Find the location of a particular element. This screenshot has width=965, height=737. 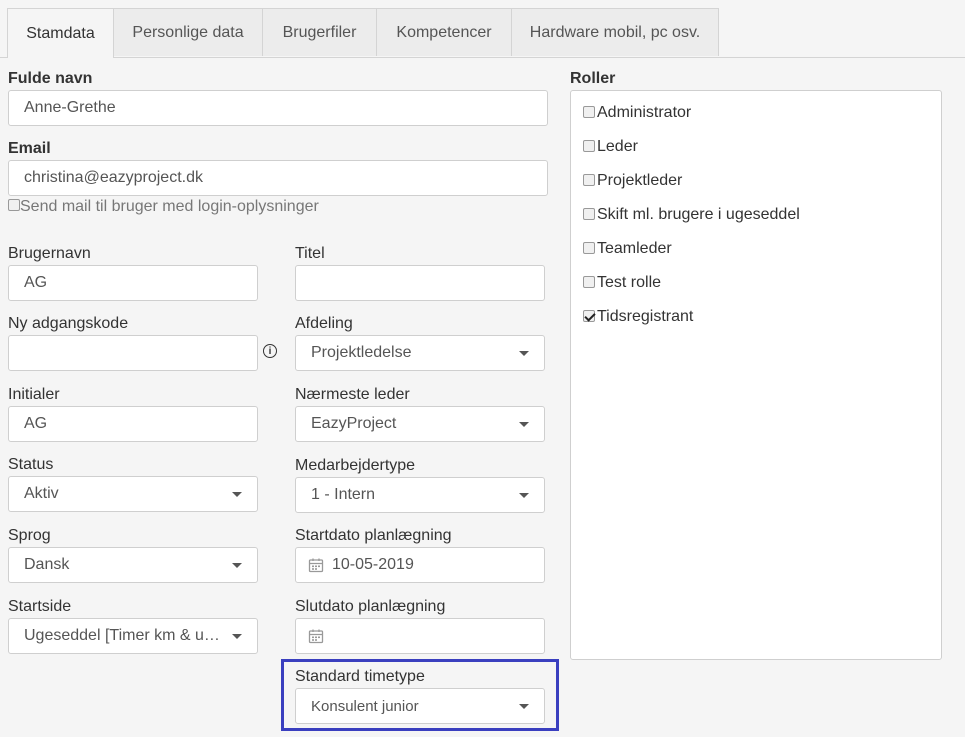

role-administrator: Administrator is located at coordinates (637, 113).